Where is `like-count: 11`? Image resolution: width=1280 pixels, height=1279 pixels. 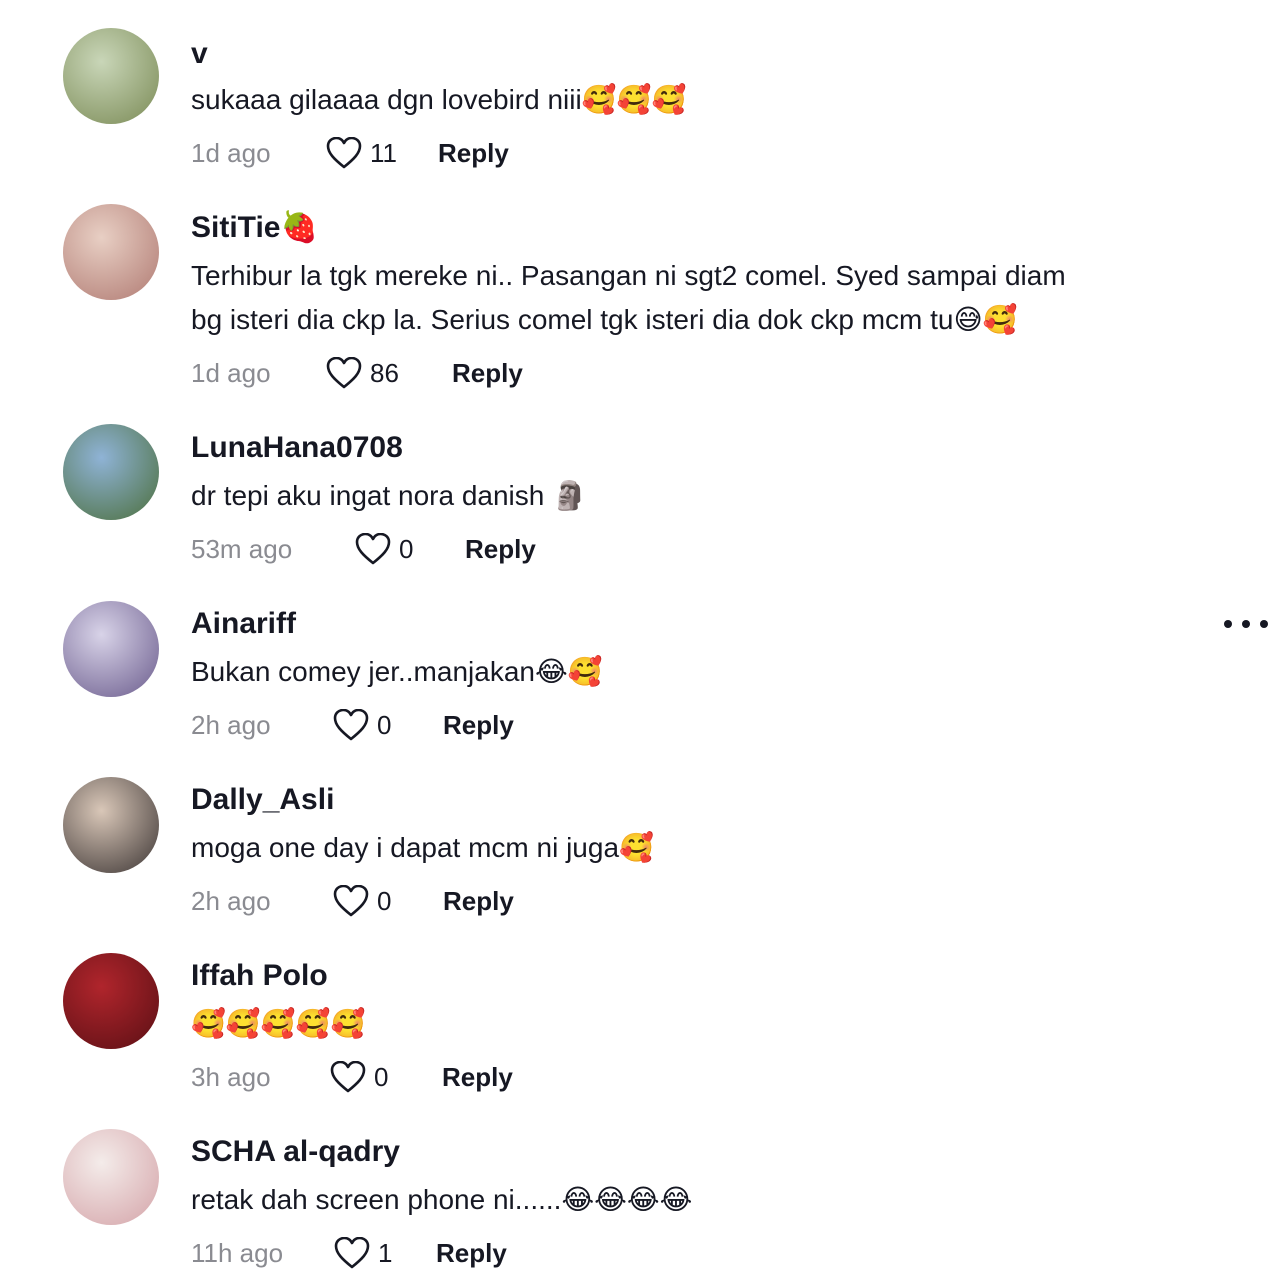 like-count: 11 is located at coordinates (383, 152).